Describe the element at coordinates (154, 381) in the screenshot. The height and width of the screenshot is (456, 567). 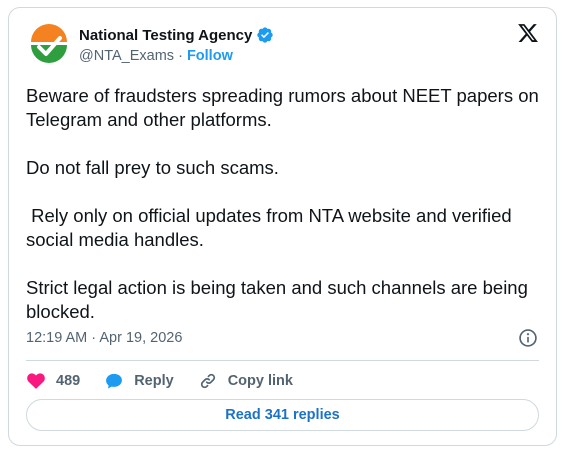
I see `reply-label: Reply` at that location.